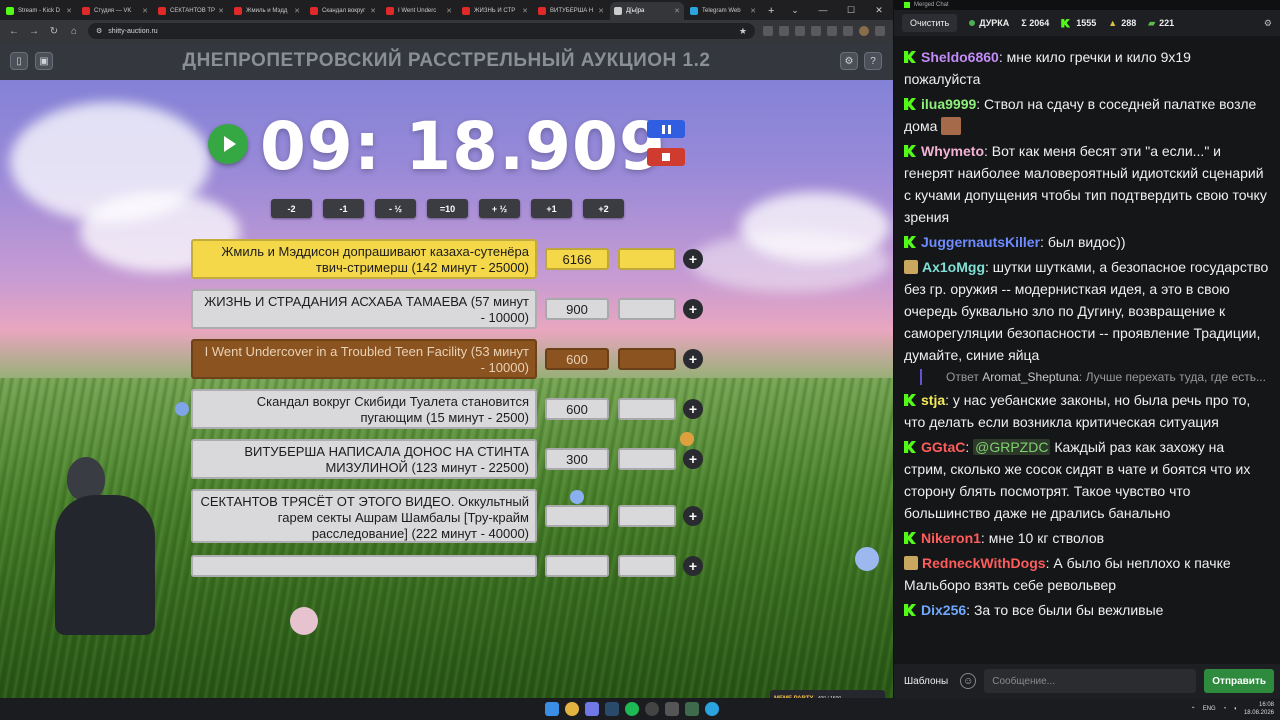 The height and width of the screenshot is (720, 1280). I want to click on step-button-set-10: =10, so click(447, 208).